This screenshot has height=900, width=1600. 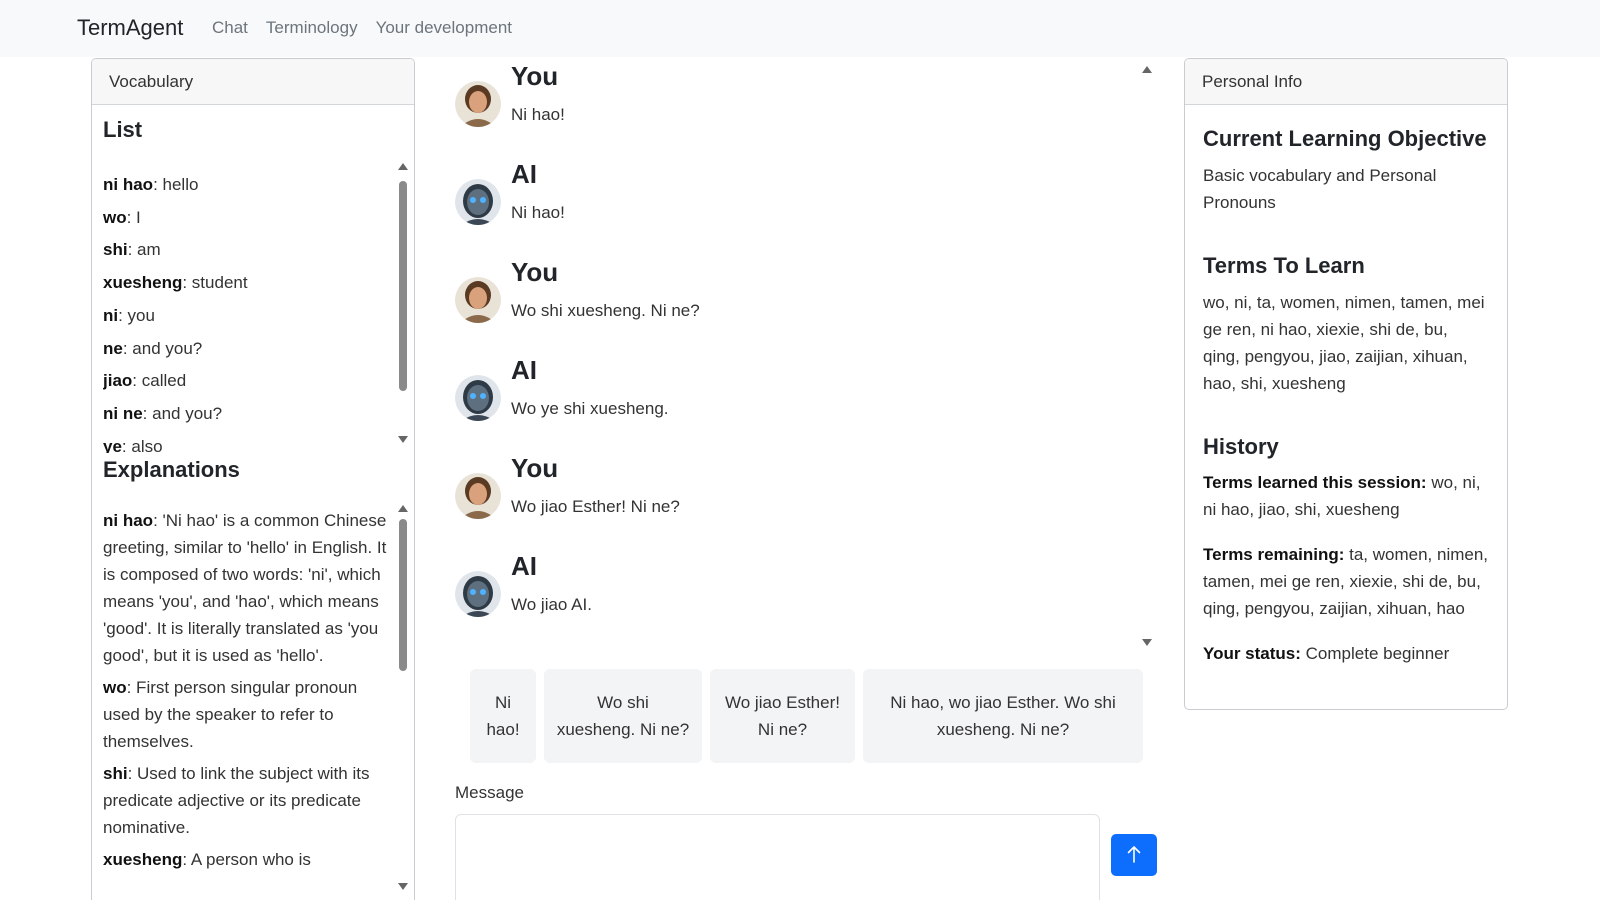 I want to click on terms-to-learn-title: Terms To Learn, so click(x=1284, y=265).